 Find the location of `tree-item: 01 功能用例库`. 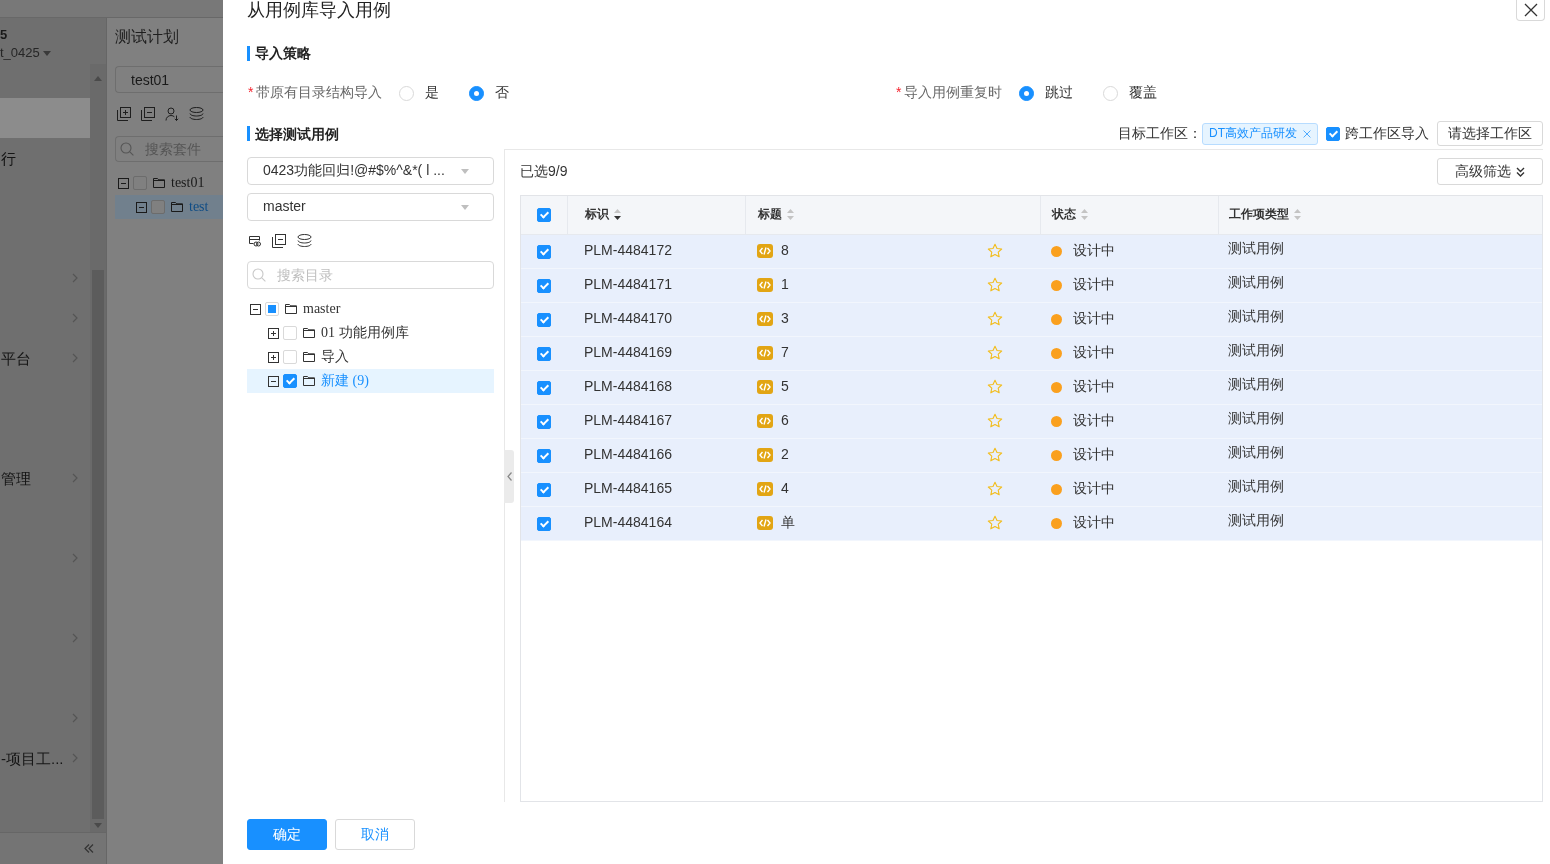

tree-item: 01 功能用例库 is located at coordinates (370, 333).